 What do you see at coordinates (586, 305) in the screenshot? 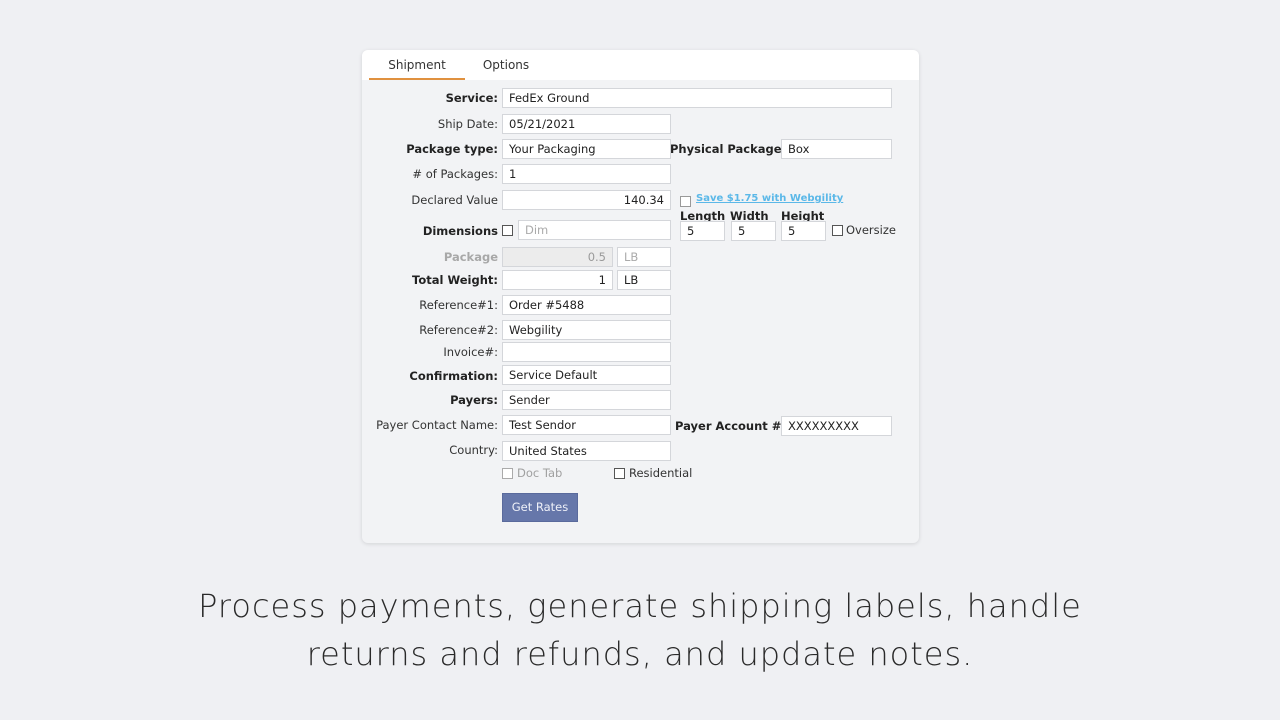
I see `reference1-input: Order #5488` at bounding box center [586, 305].